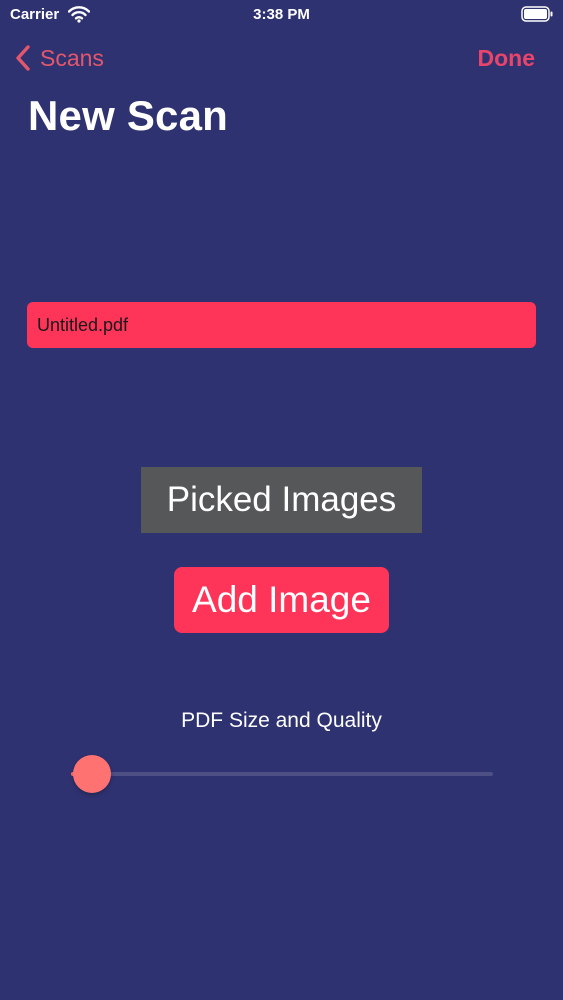 The width and height of the screenshot is (563, 1000). Describe the element at coordinates (281, 720) in the screenshot. I see `slider-label: PDF Size and Quality` at that location.